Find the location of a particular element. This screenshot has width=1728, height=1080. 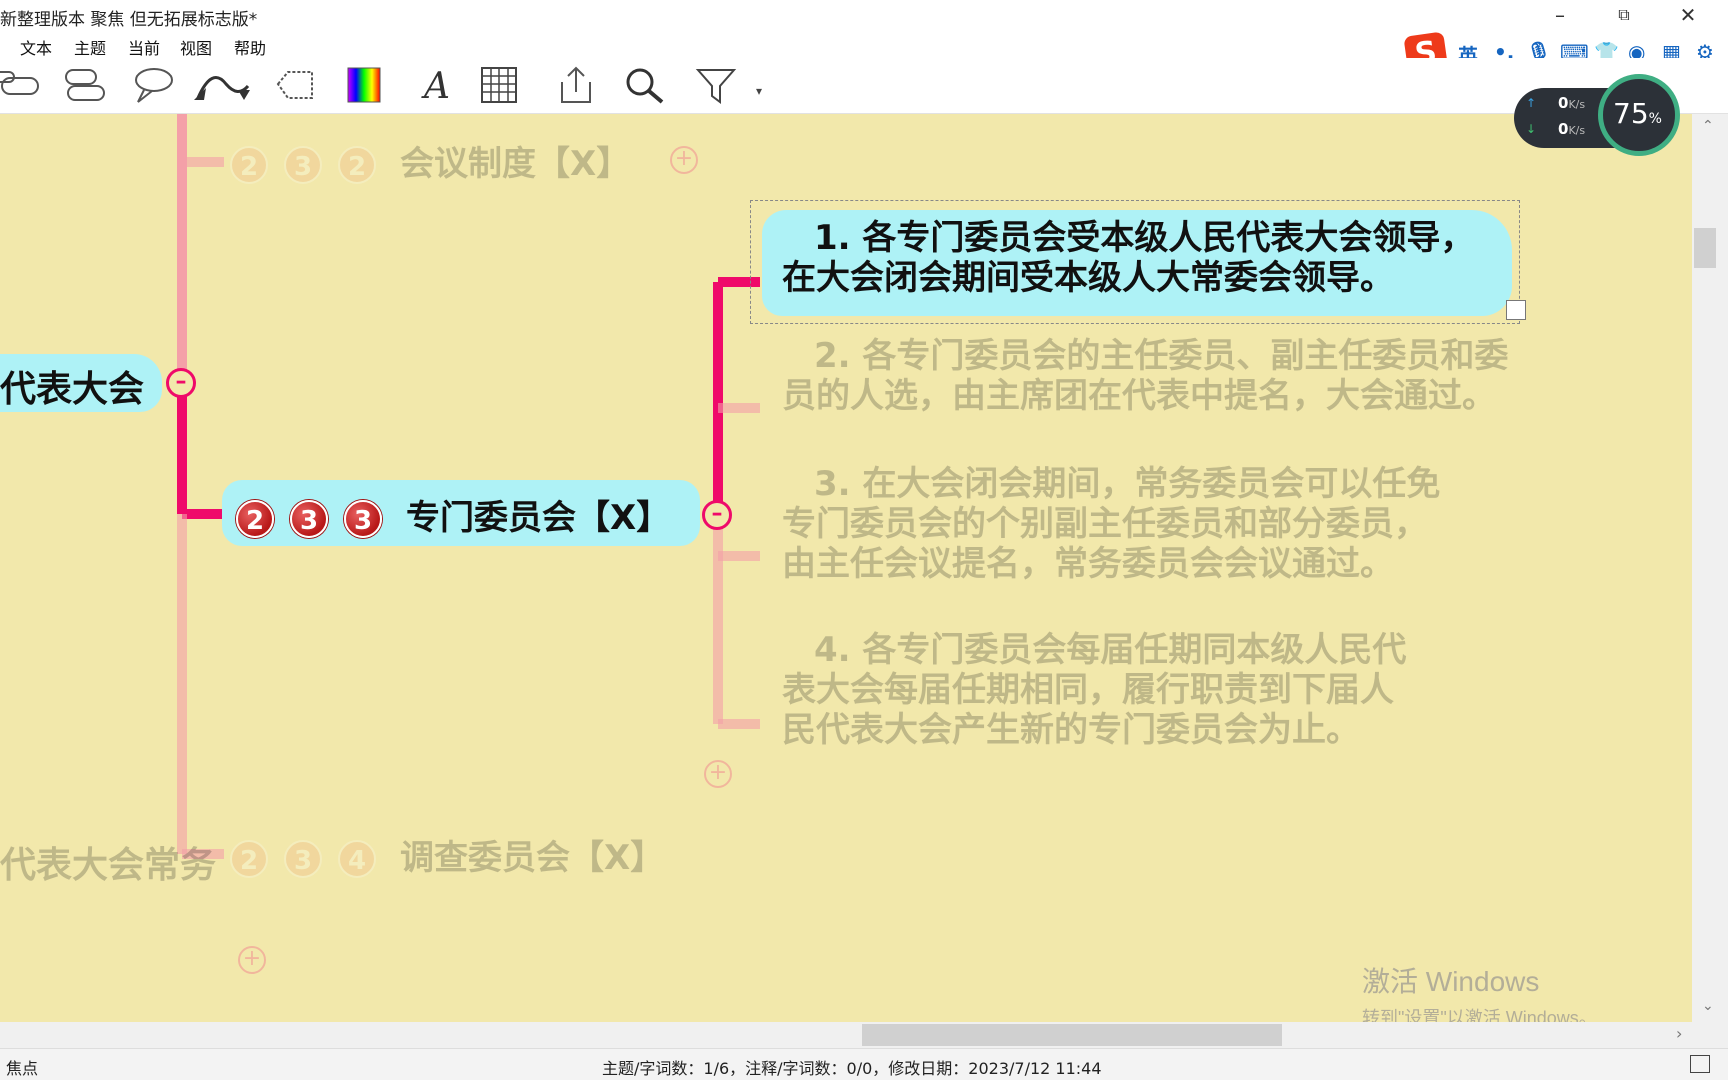

item-4-line1: 4. 各专门委员会每届任期同本级人民代 is located at coordinates (1110, 650).